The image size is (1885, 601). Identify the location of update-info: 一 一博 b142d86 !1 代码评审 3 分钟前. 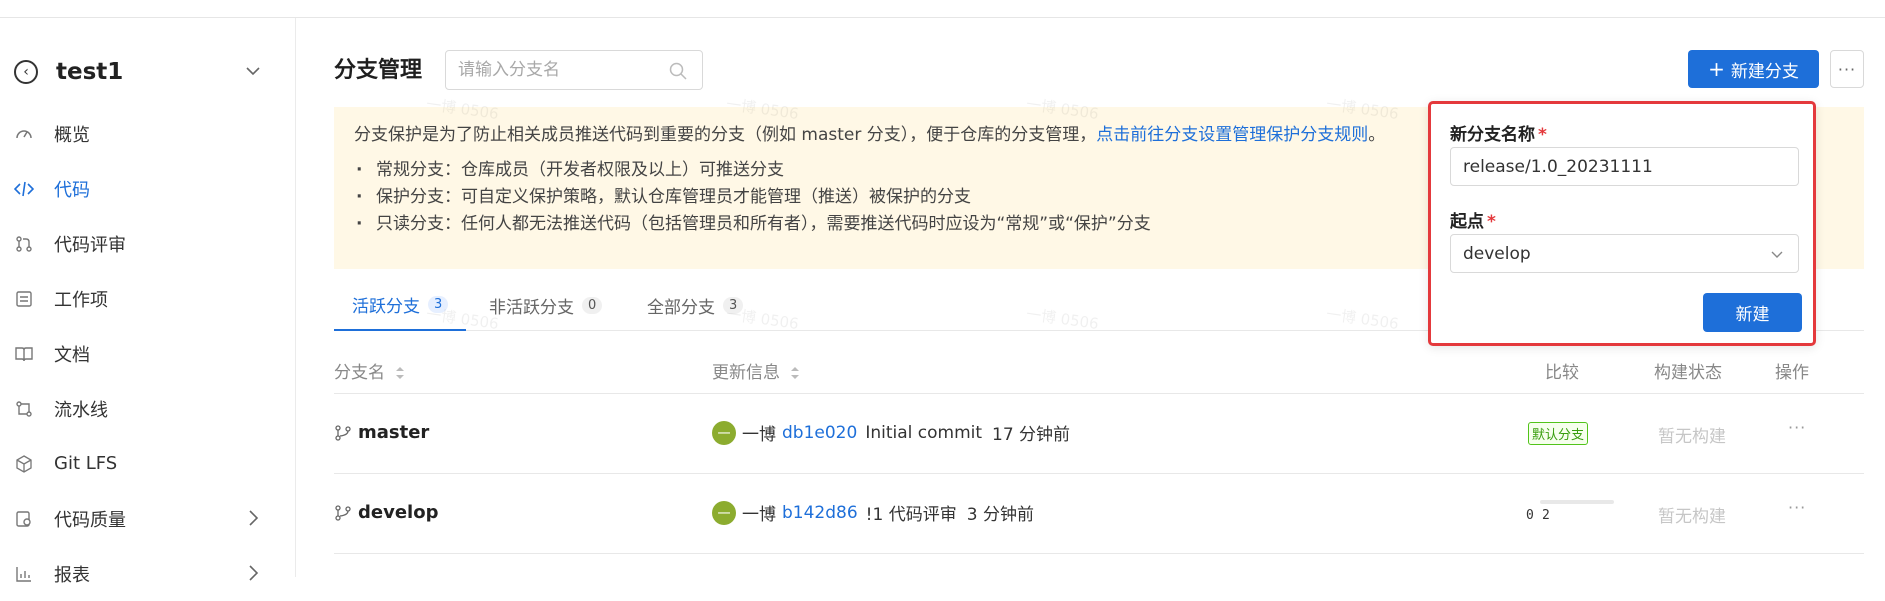
(873, 512).